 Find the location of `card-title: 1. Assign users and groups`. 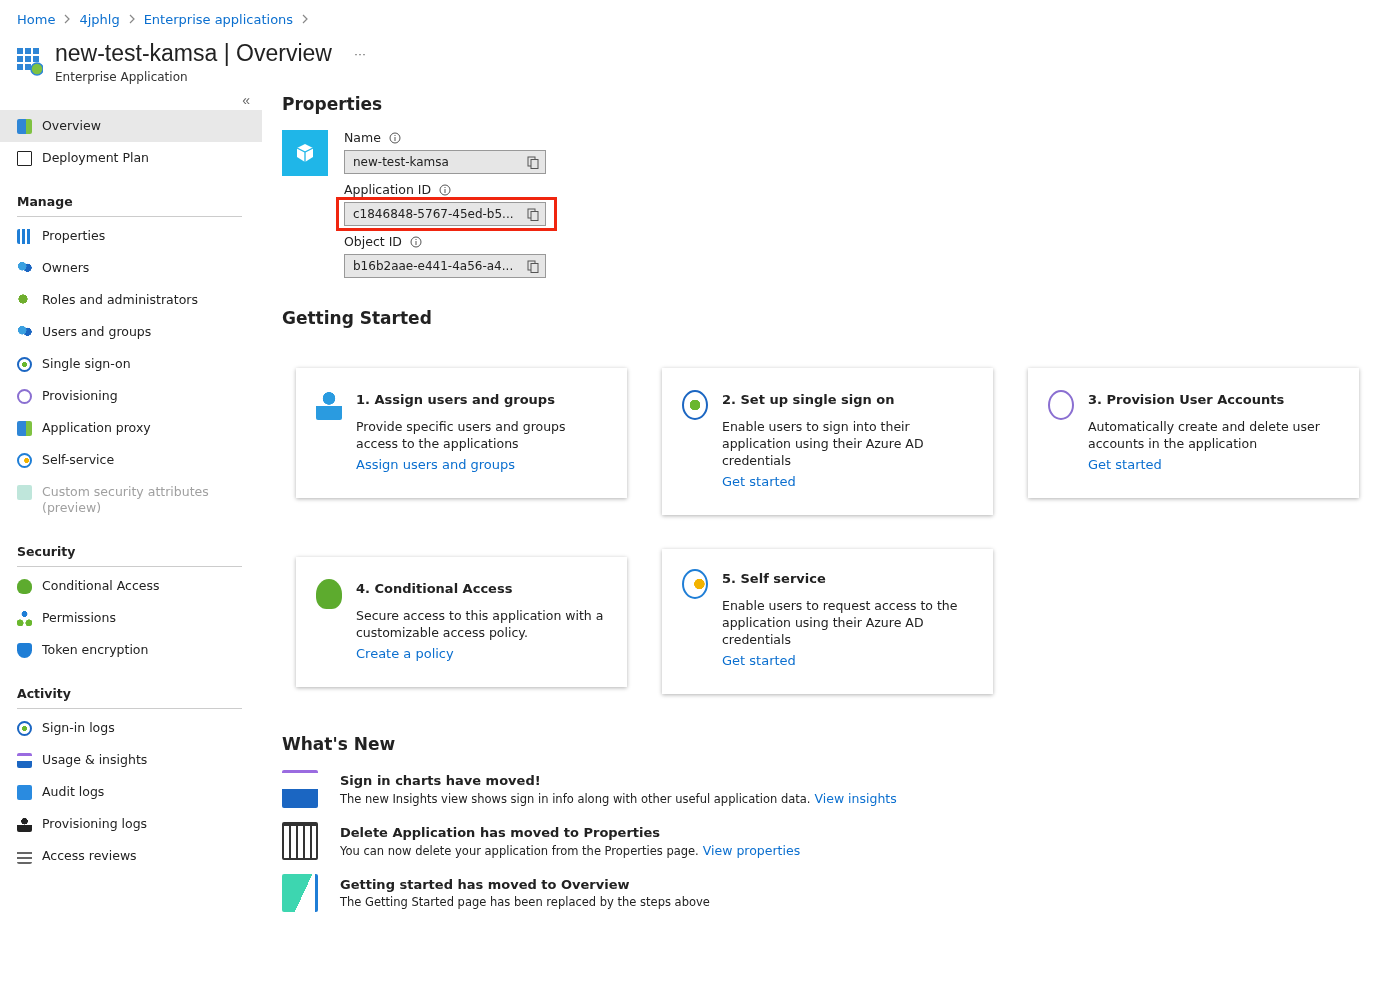

card-title: 1. Assign users and groups is located at coordinates (456, 399).